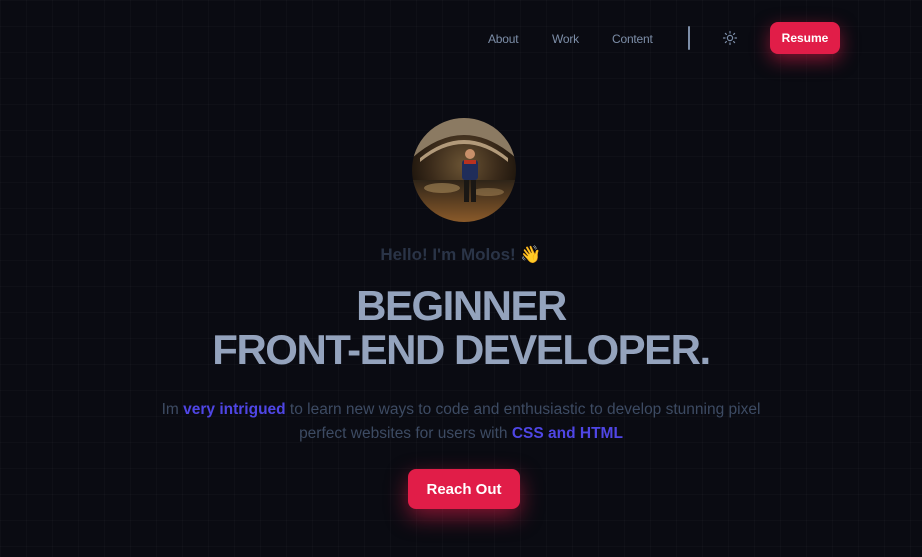 This screenshot has width=922, height=557. What do you see at coordinates (464, 489) in the screenshot?
I see `reach-out-button: Reach Out` at bounding box center [464, 489].